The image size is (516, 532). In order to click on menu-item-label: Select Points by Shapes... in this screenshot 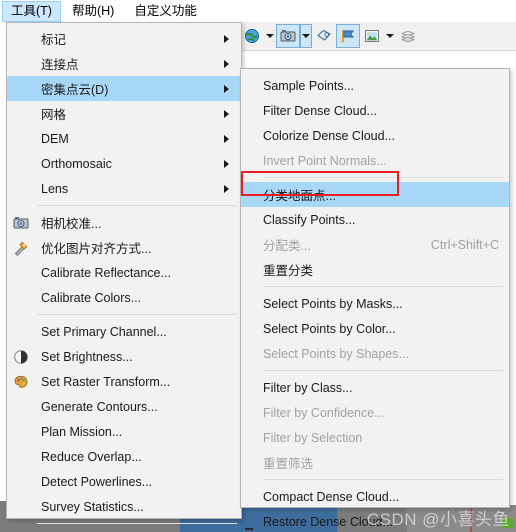, I will do `click(336, 353)`.